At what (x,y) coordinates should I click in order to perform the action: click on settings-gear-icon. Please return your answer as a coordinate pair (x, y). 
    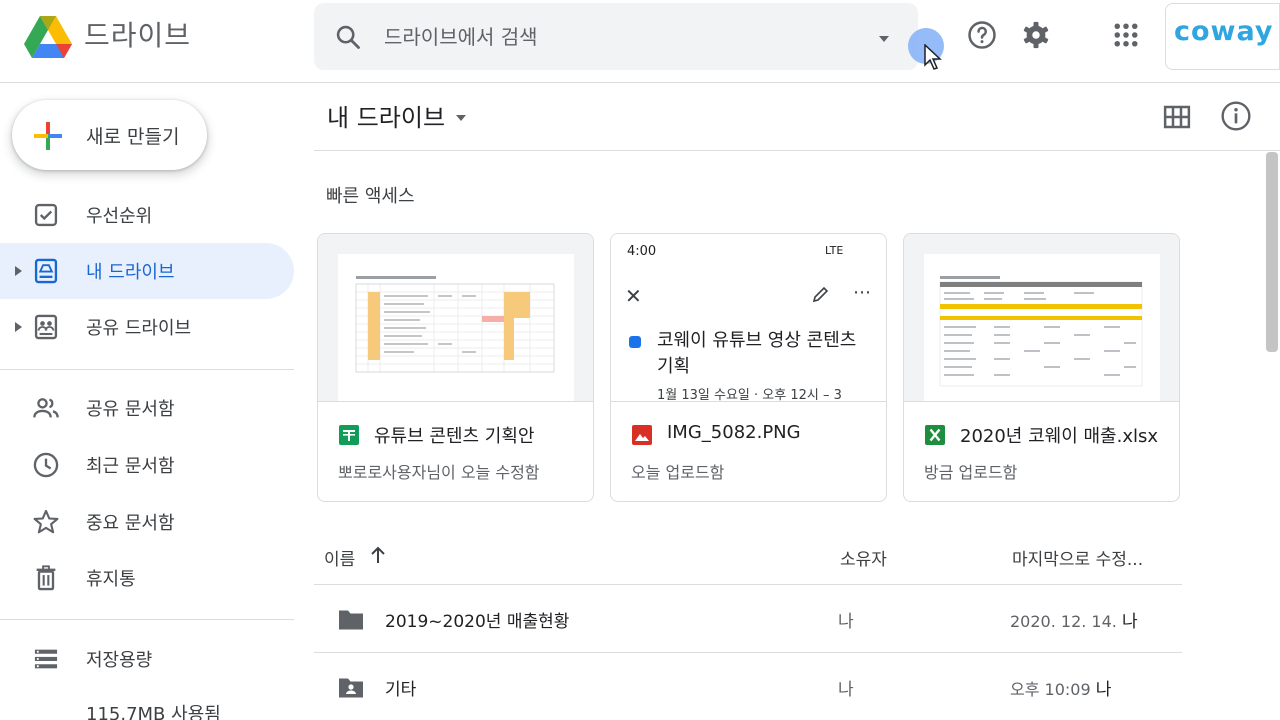
    Looking at the image, I should click on (1036, 35).